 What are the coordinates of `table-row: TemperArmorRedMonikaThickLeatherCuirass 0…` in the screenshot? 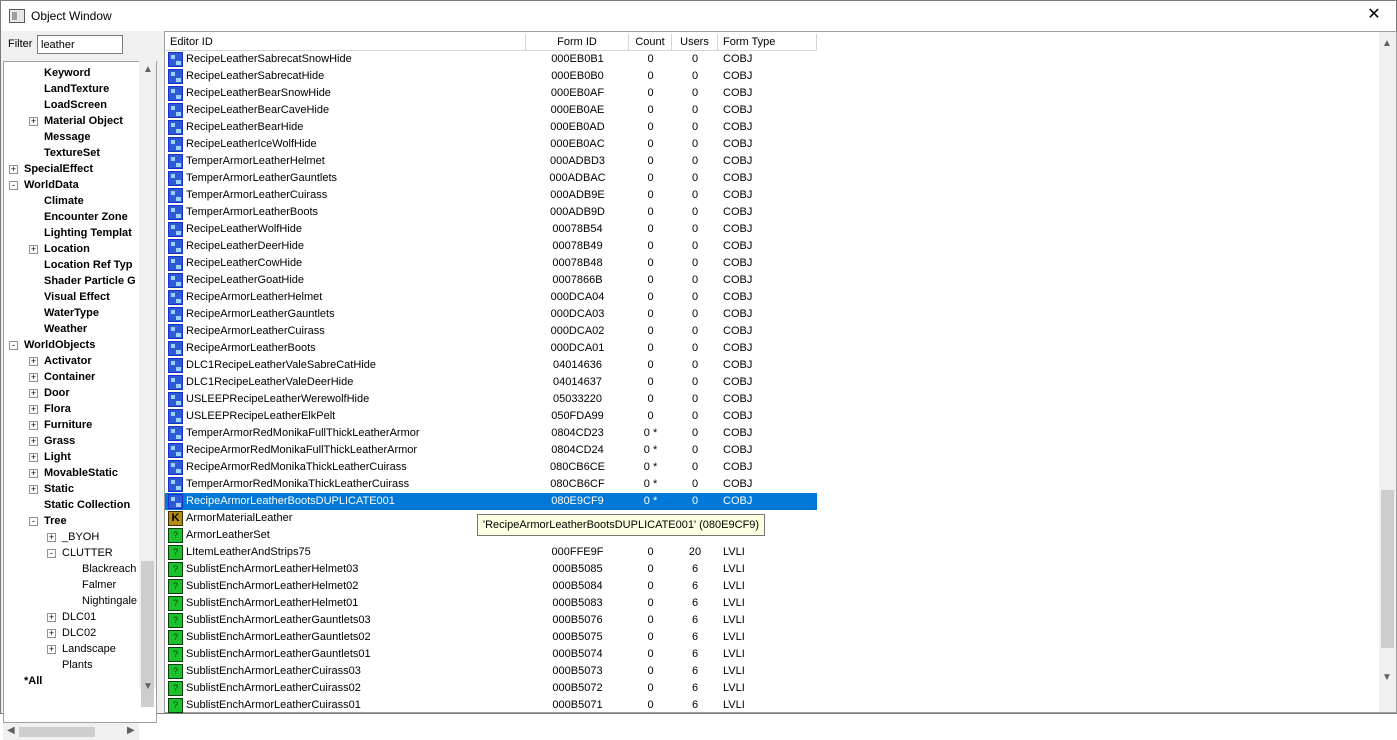 It's located at (491, 484).